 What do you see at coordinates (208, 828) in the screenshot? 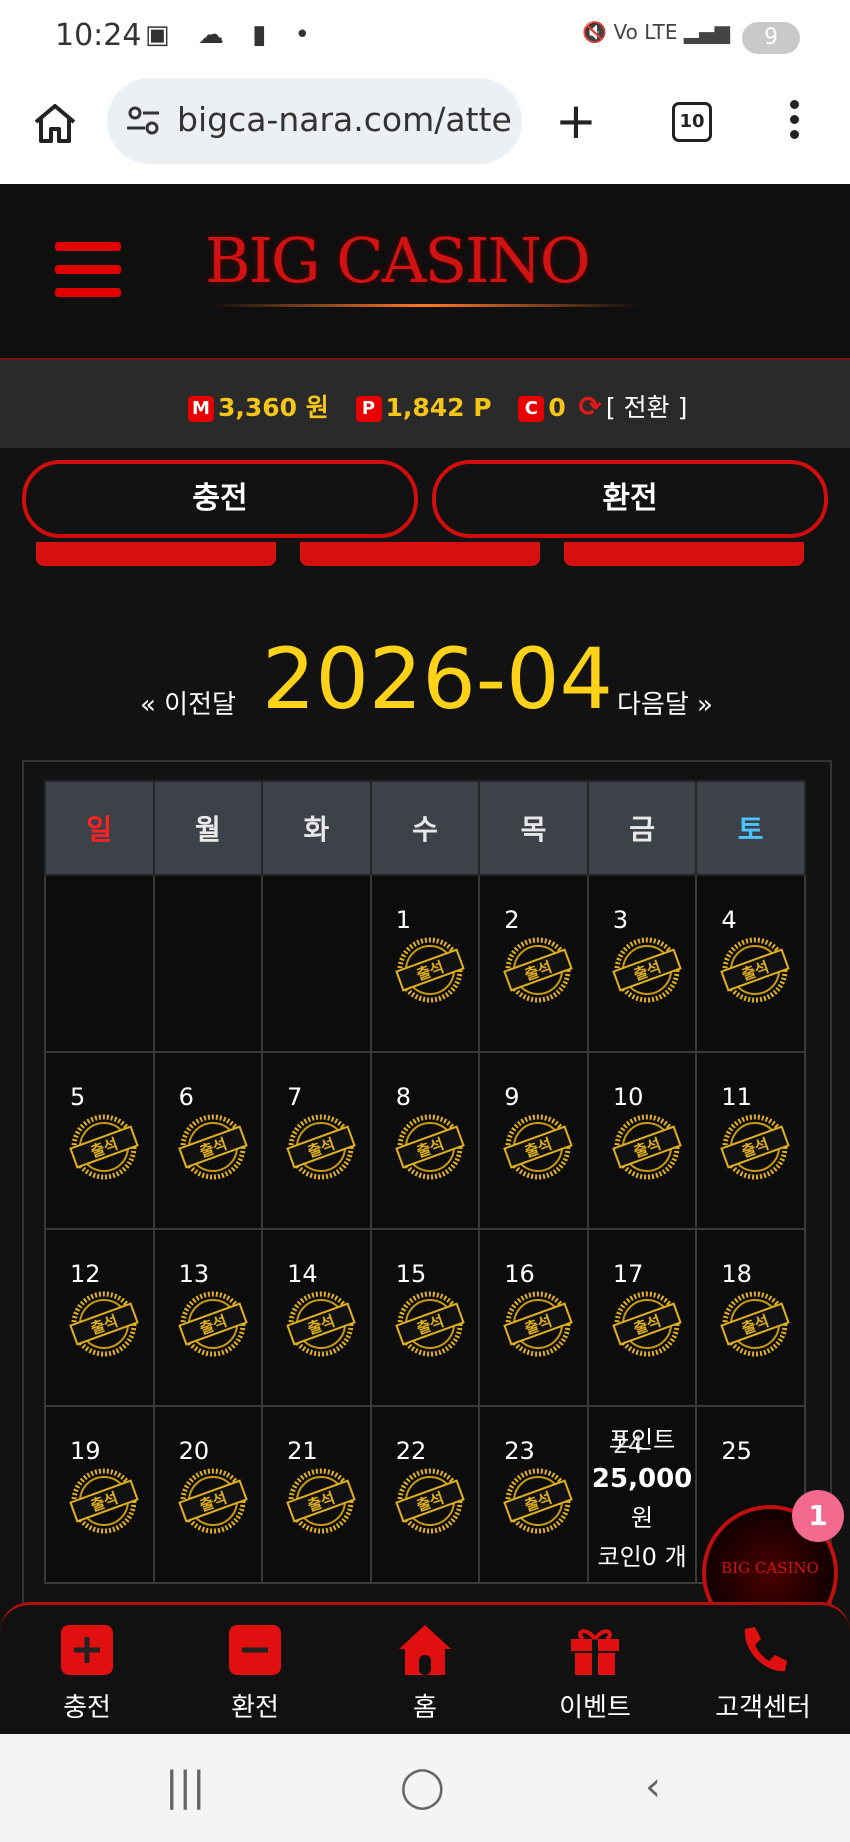
I see `weekday-mon: 월` at bounding box center [208, 828].